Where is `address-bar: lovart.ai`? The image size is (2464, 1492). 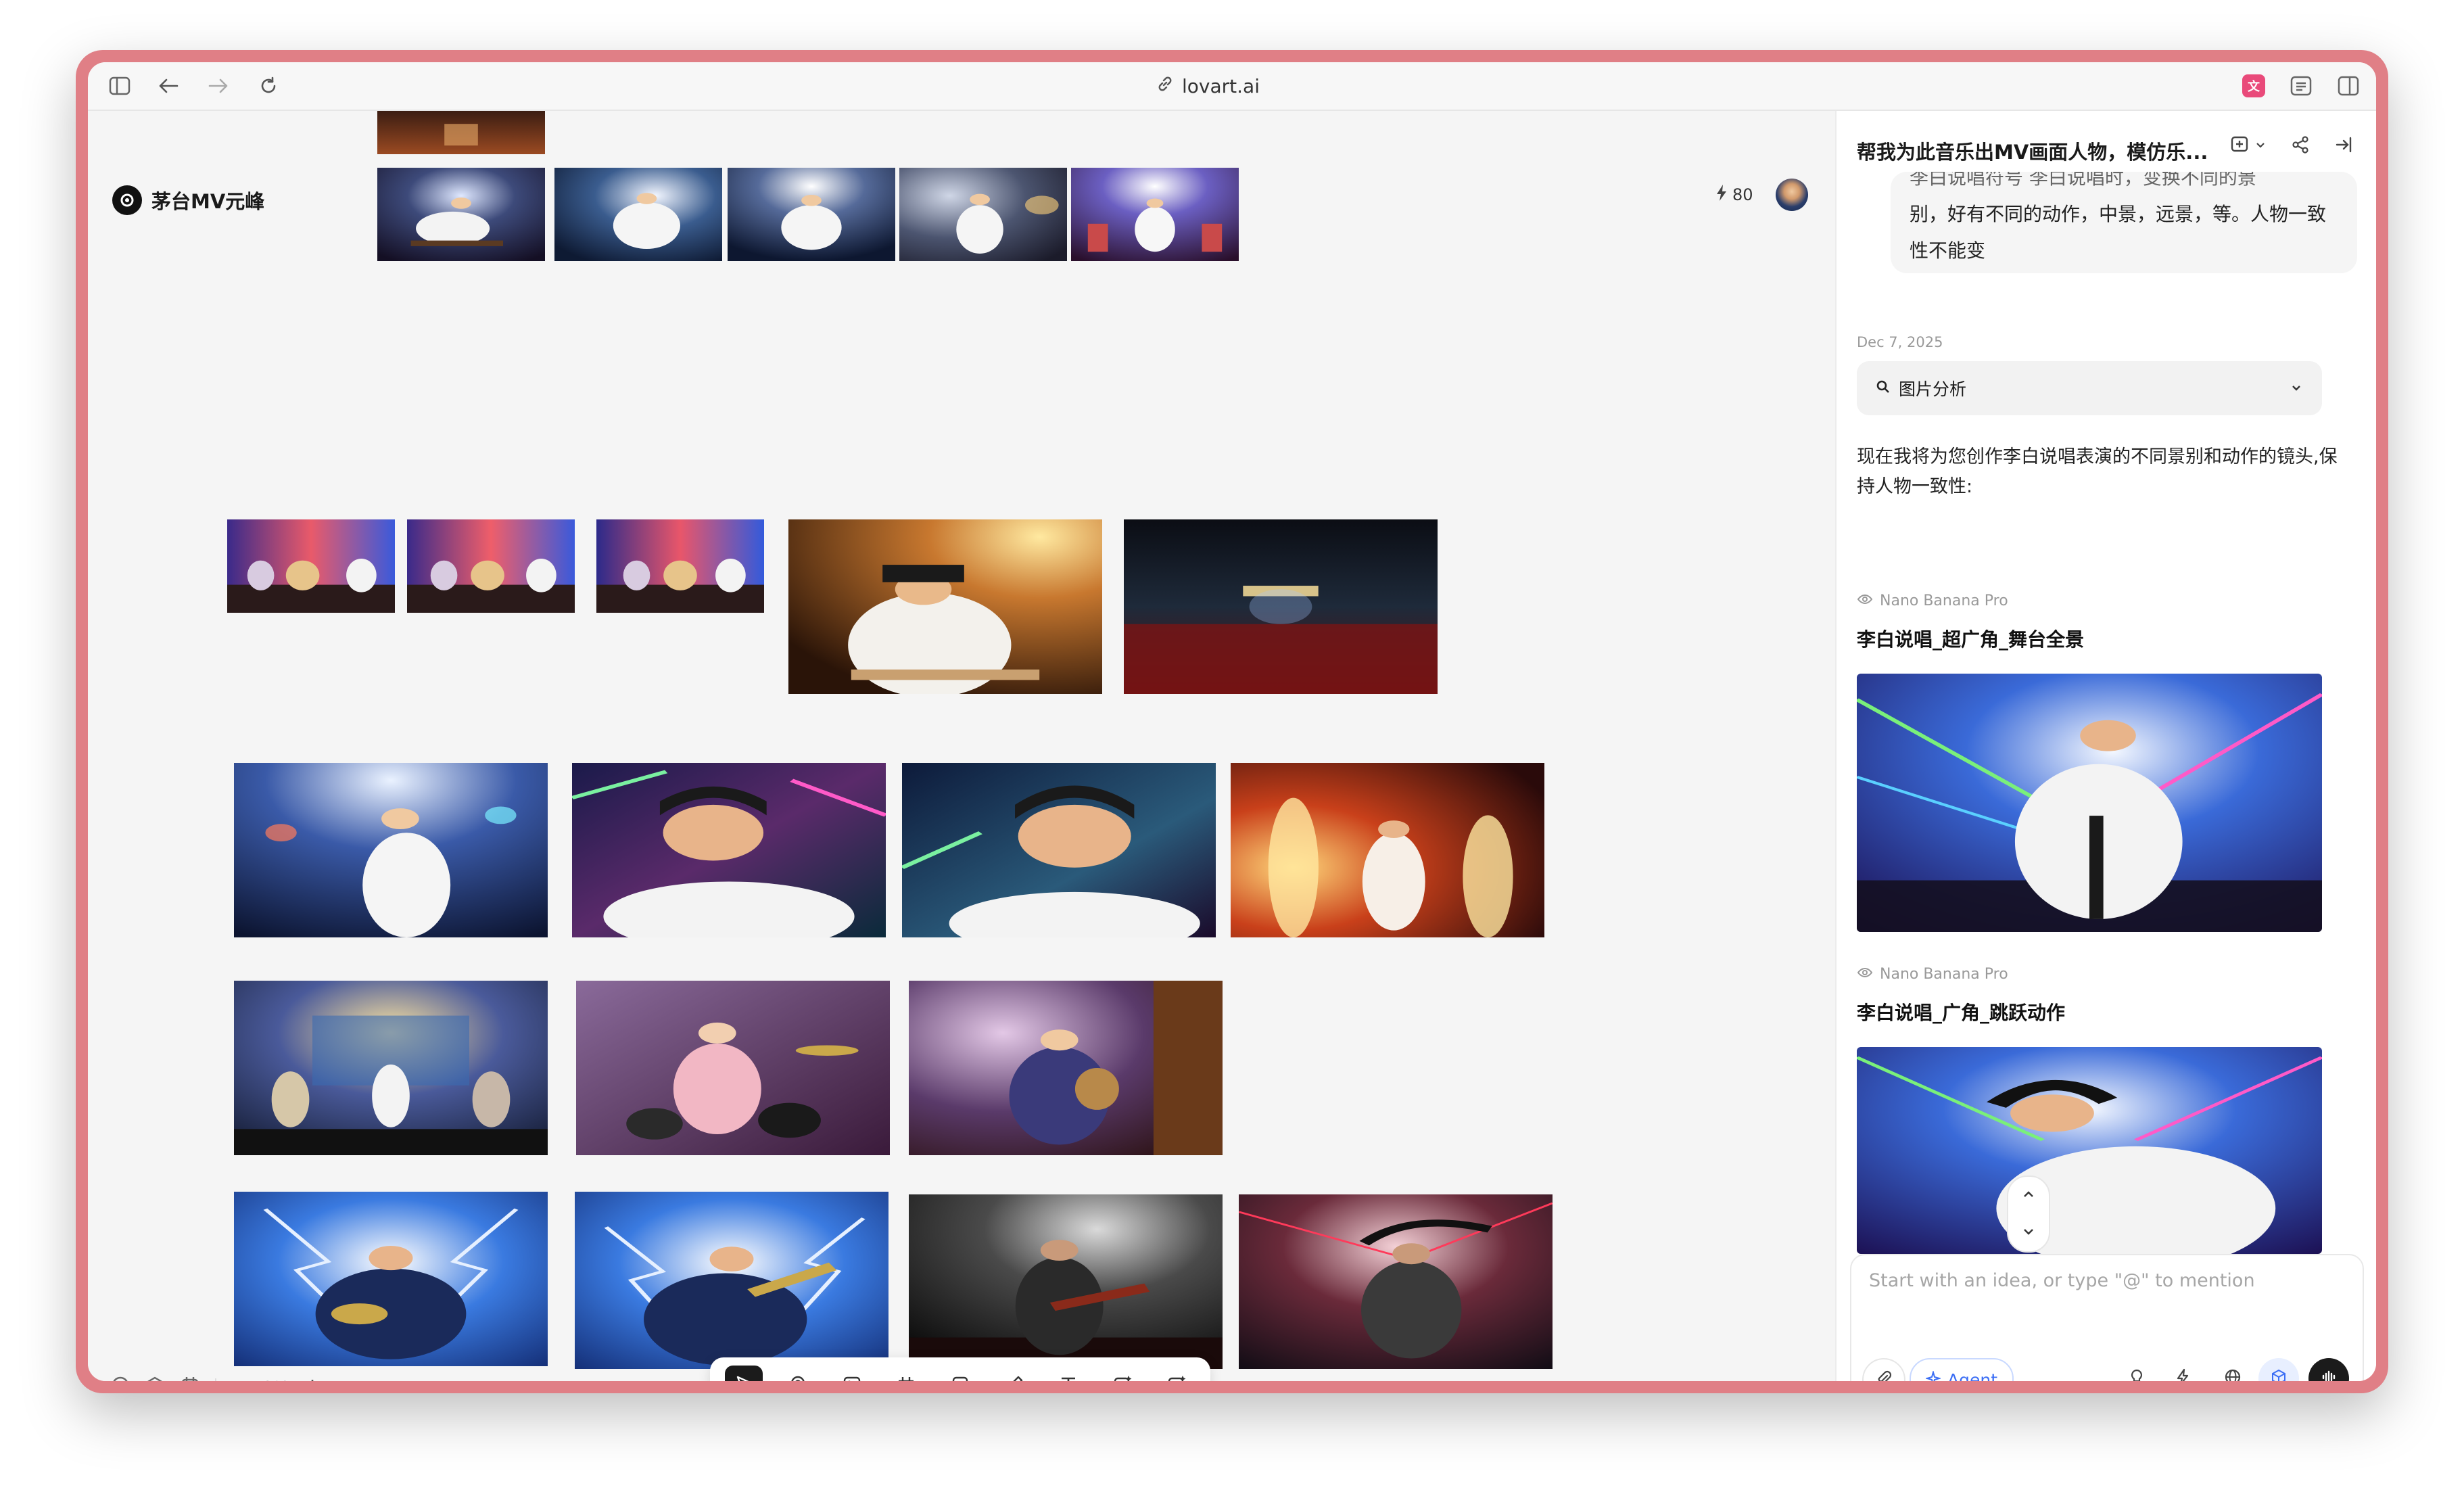 address-bar: lovart.ai is located at coordinates (1208, 85).